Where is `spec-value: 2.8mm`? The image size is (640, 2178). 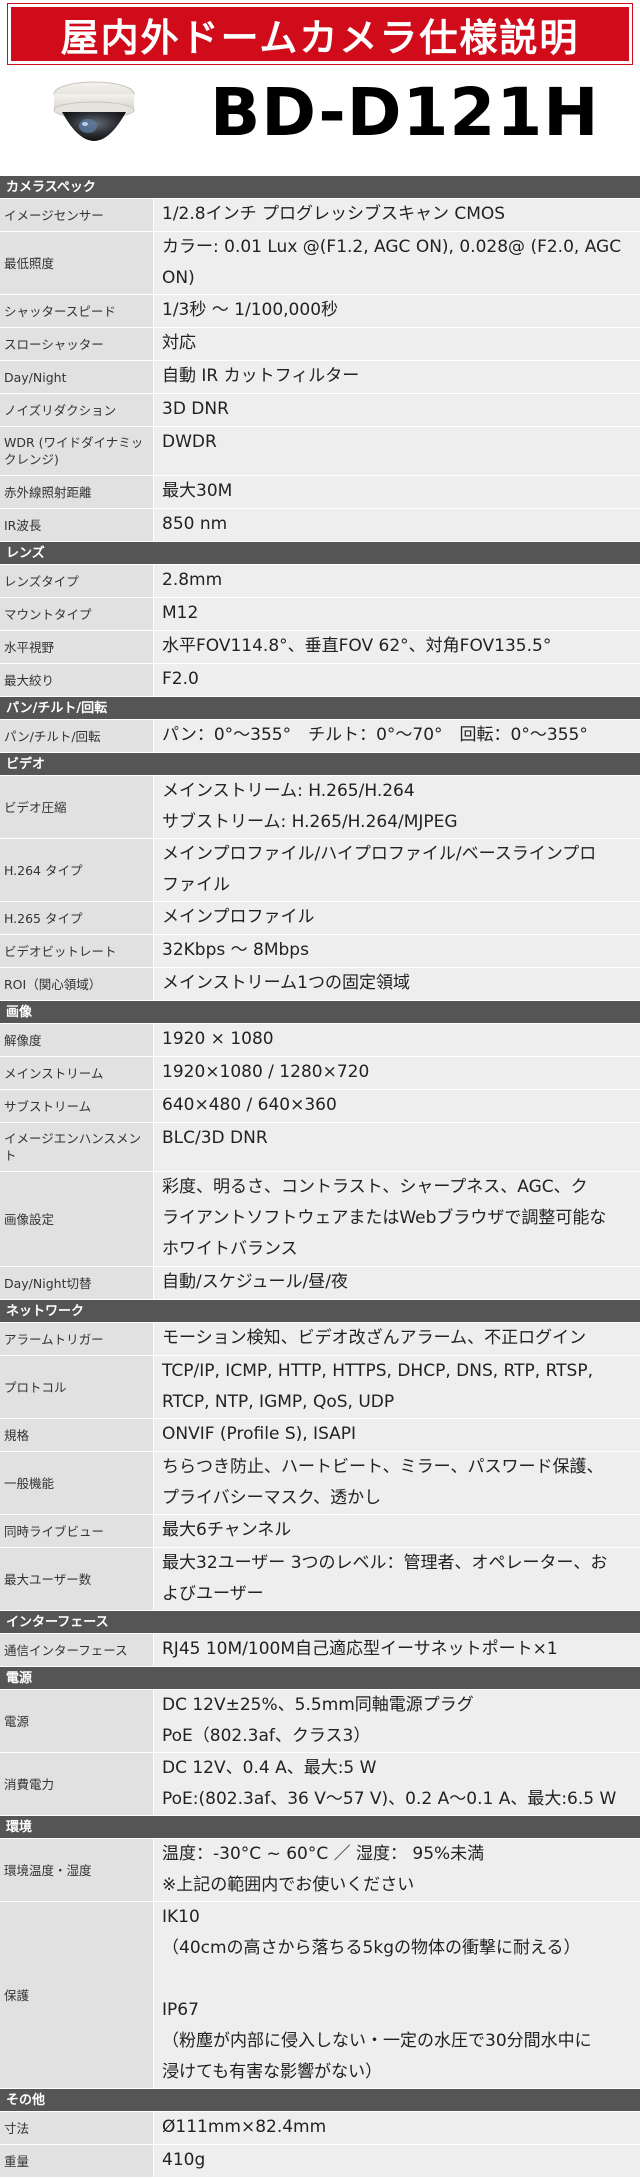
spec-value: 2.8mm is located at coordinates (397, 581).